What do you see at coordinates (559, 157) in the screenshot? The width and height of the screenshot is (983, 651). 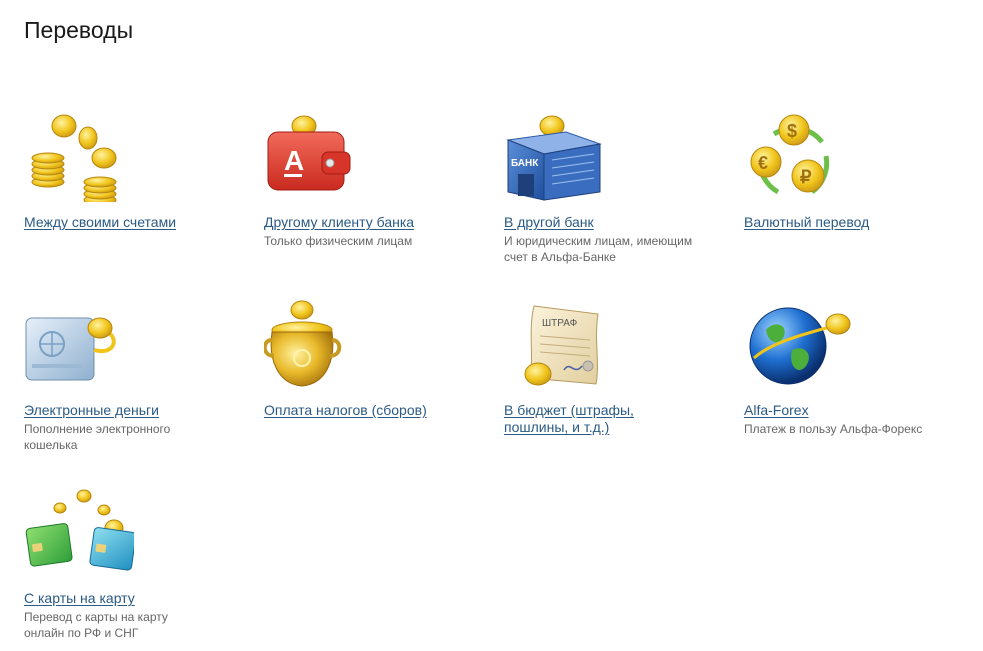 I see `bank-building-icon: БАНК` at bounding box center [559, 157].